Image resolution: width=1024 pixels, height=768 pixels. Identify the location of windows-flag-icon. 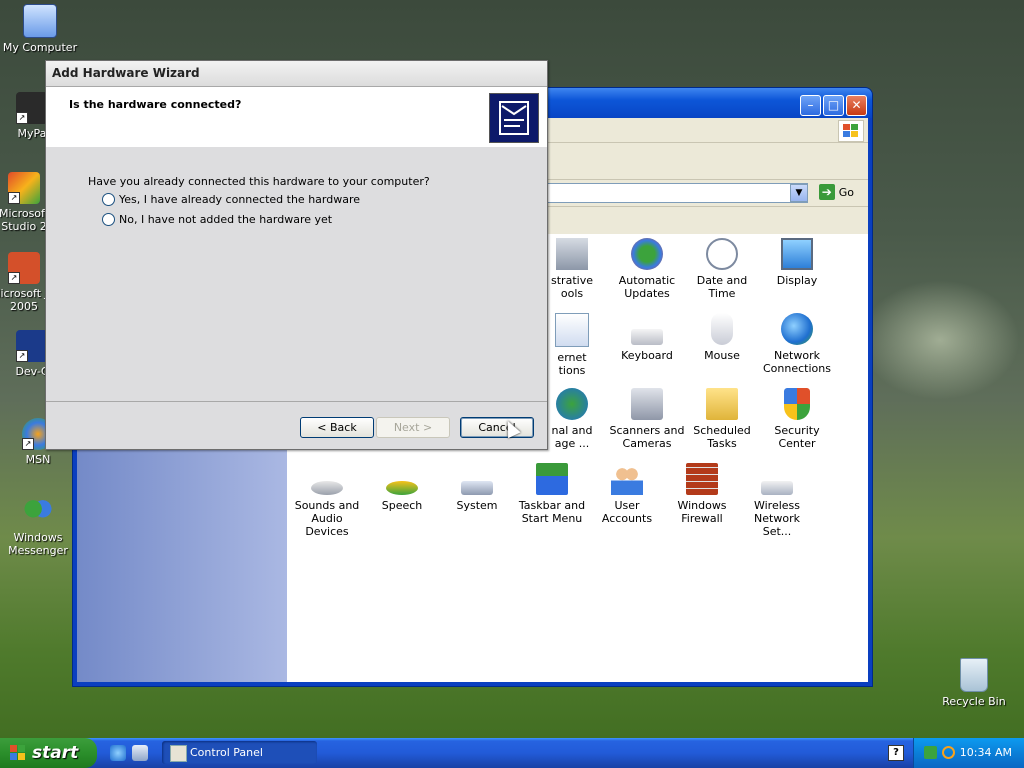
(18, 753).